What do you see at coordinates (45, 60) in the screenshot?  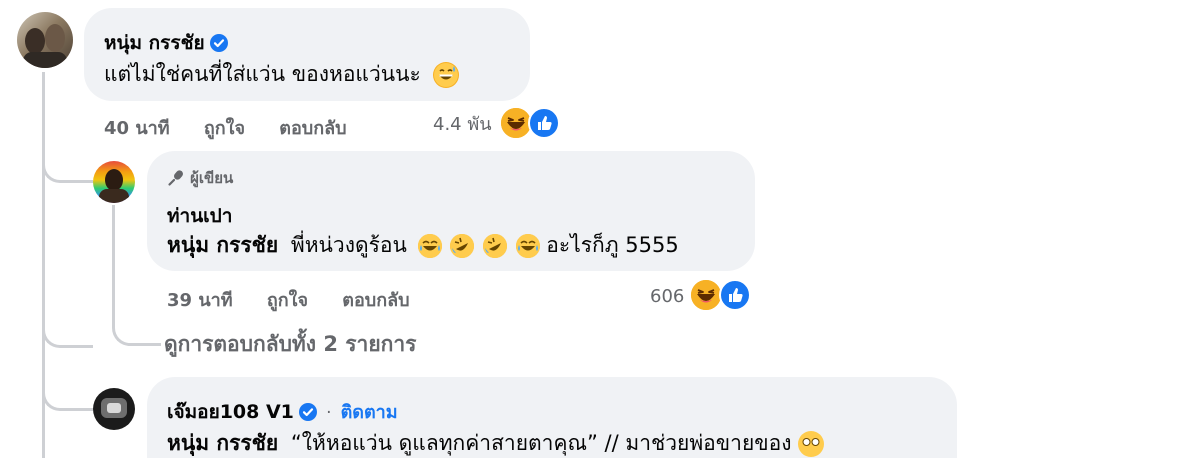 I see `avatar-shirt` at bounding box center [45, 60].